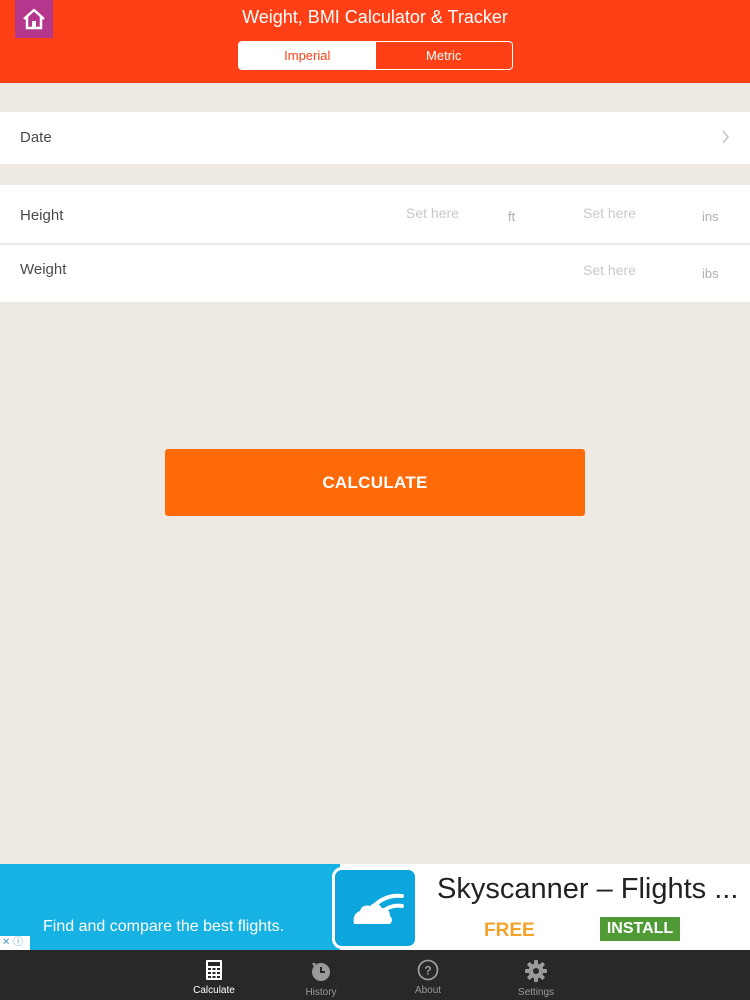  I want to click on weight-row: Weight Set here ibs, so click(375, 273).